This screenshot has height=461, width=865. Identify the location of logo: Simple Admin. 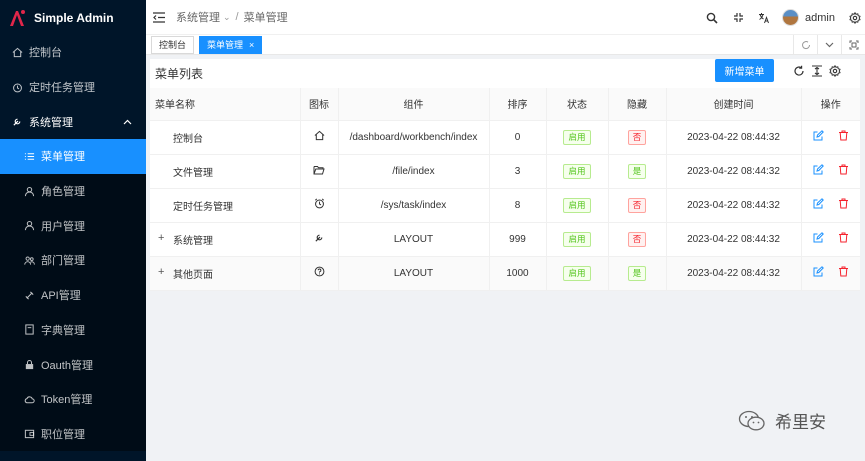
(73, 17).